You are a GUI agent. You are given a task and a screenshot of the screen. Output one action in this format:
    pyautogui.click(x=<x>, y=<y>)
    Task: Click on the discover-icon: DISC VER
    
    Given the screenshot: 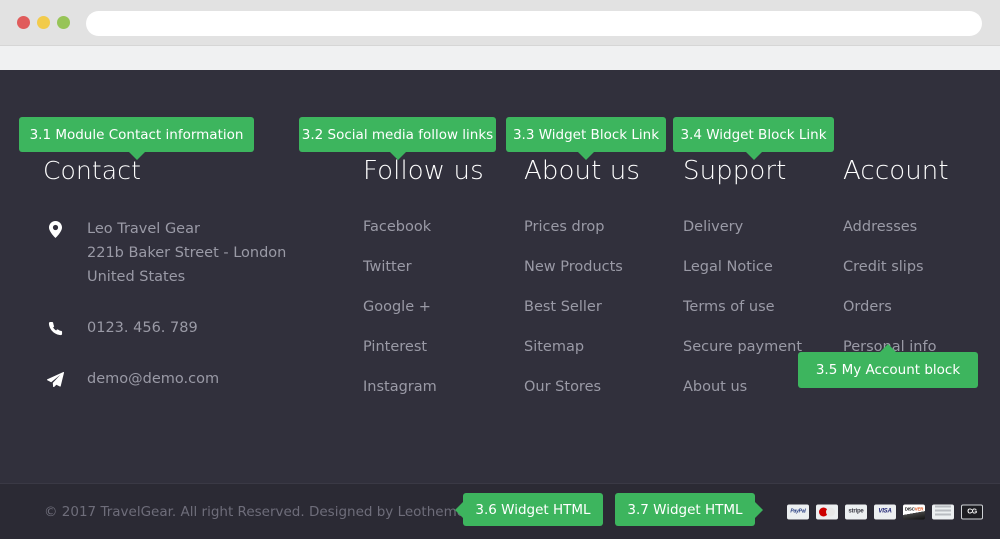 What is the action you would take?
    pyautogui.click(x=914, y=511)
    